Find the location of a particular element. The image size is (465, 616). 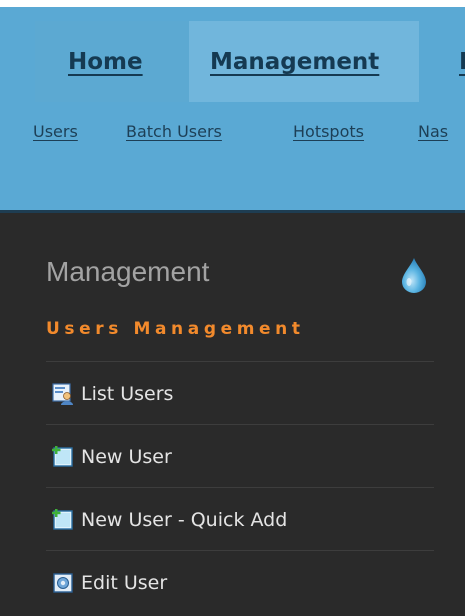

subnav-nas: Nas is located at coordinates (433, 131).